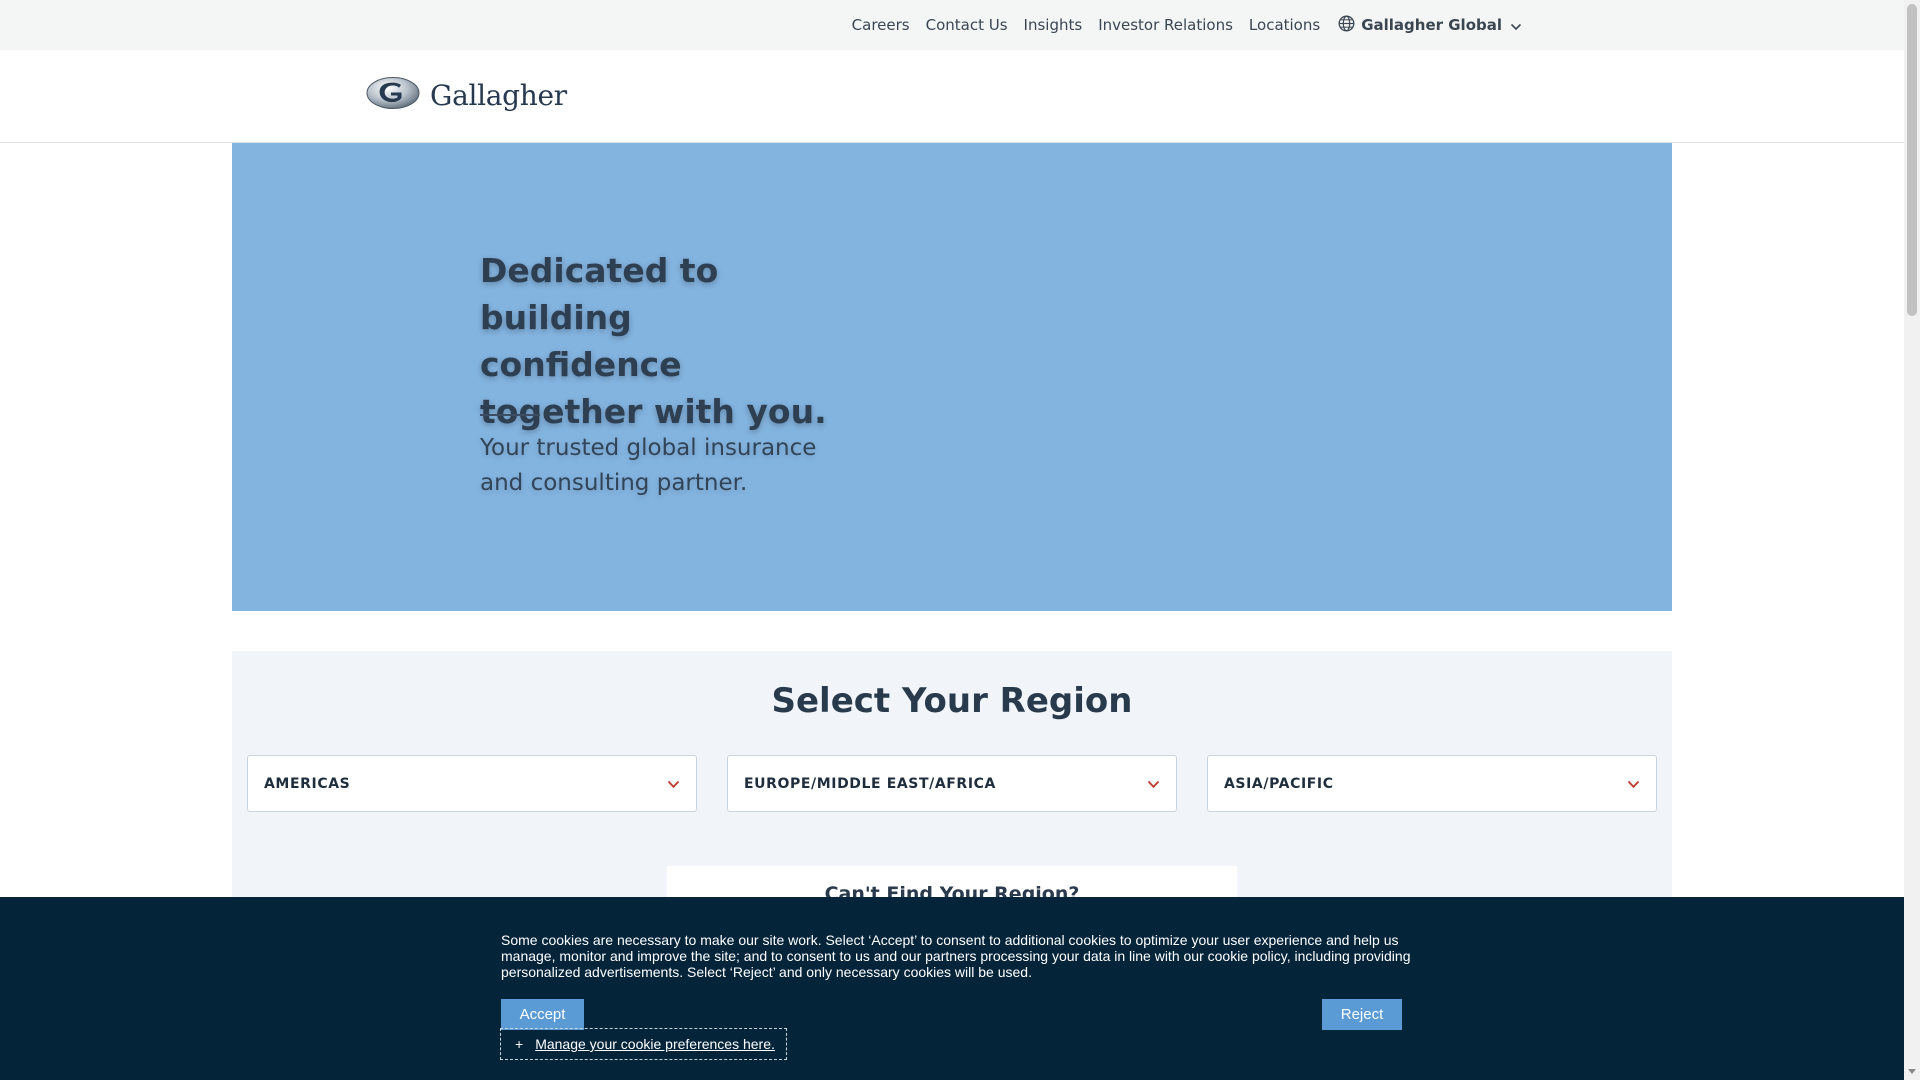  I want to click on gallagher-g-logo-icon, so click(393, 95).